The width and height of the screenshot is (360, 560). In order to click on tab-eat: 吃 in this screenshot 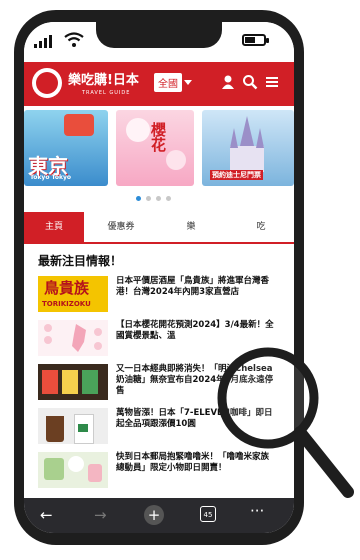, I will do `click(261, 227)`.